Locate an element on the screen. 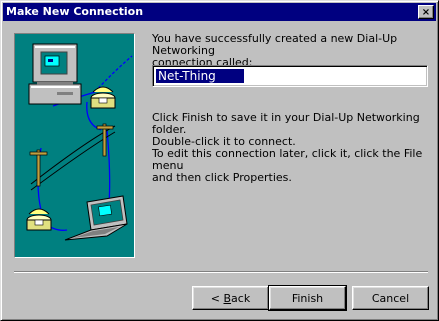 Image resolution: width=439 pixels, height=321 pixels. back-button: < Back is located at coordinates (230, 298).